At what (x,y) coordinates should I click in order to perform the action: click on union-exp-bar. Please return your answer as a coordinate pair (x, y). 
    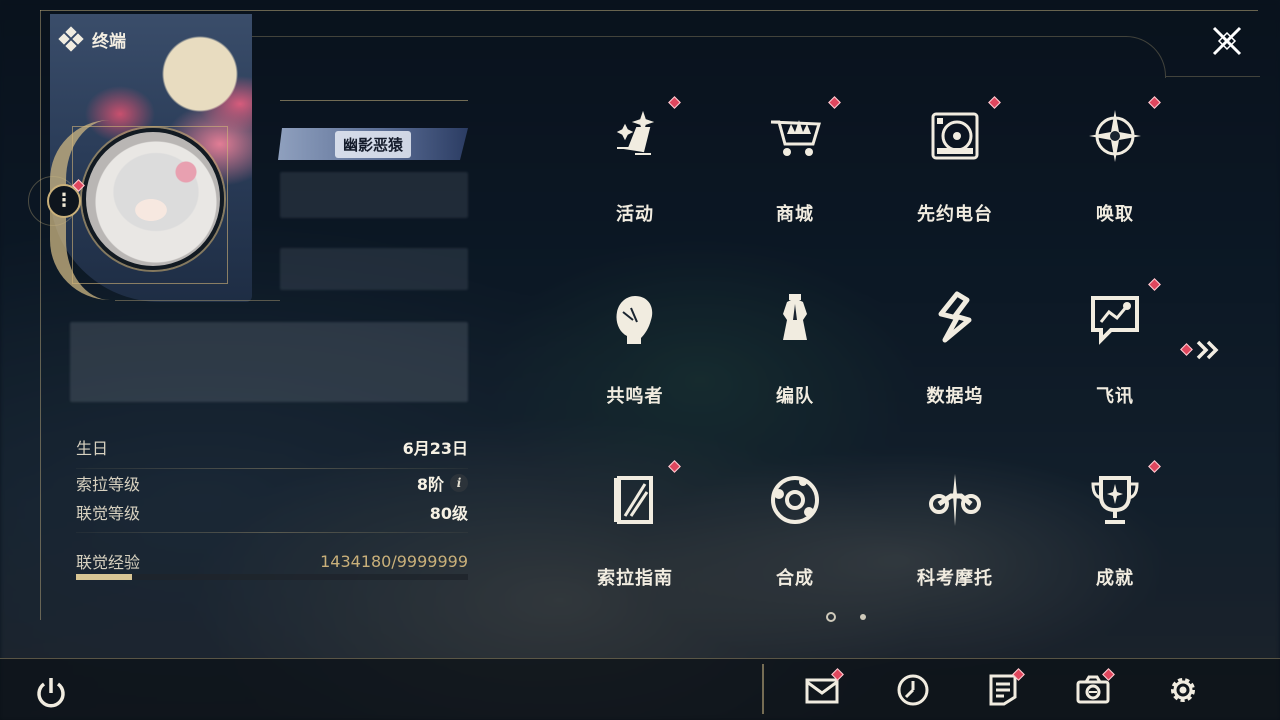
    Looking at the image, I should click on (272, 577).